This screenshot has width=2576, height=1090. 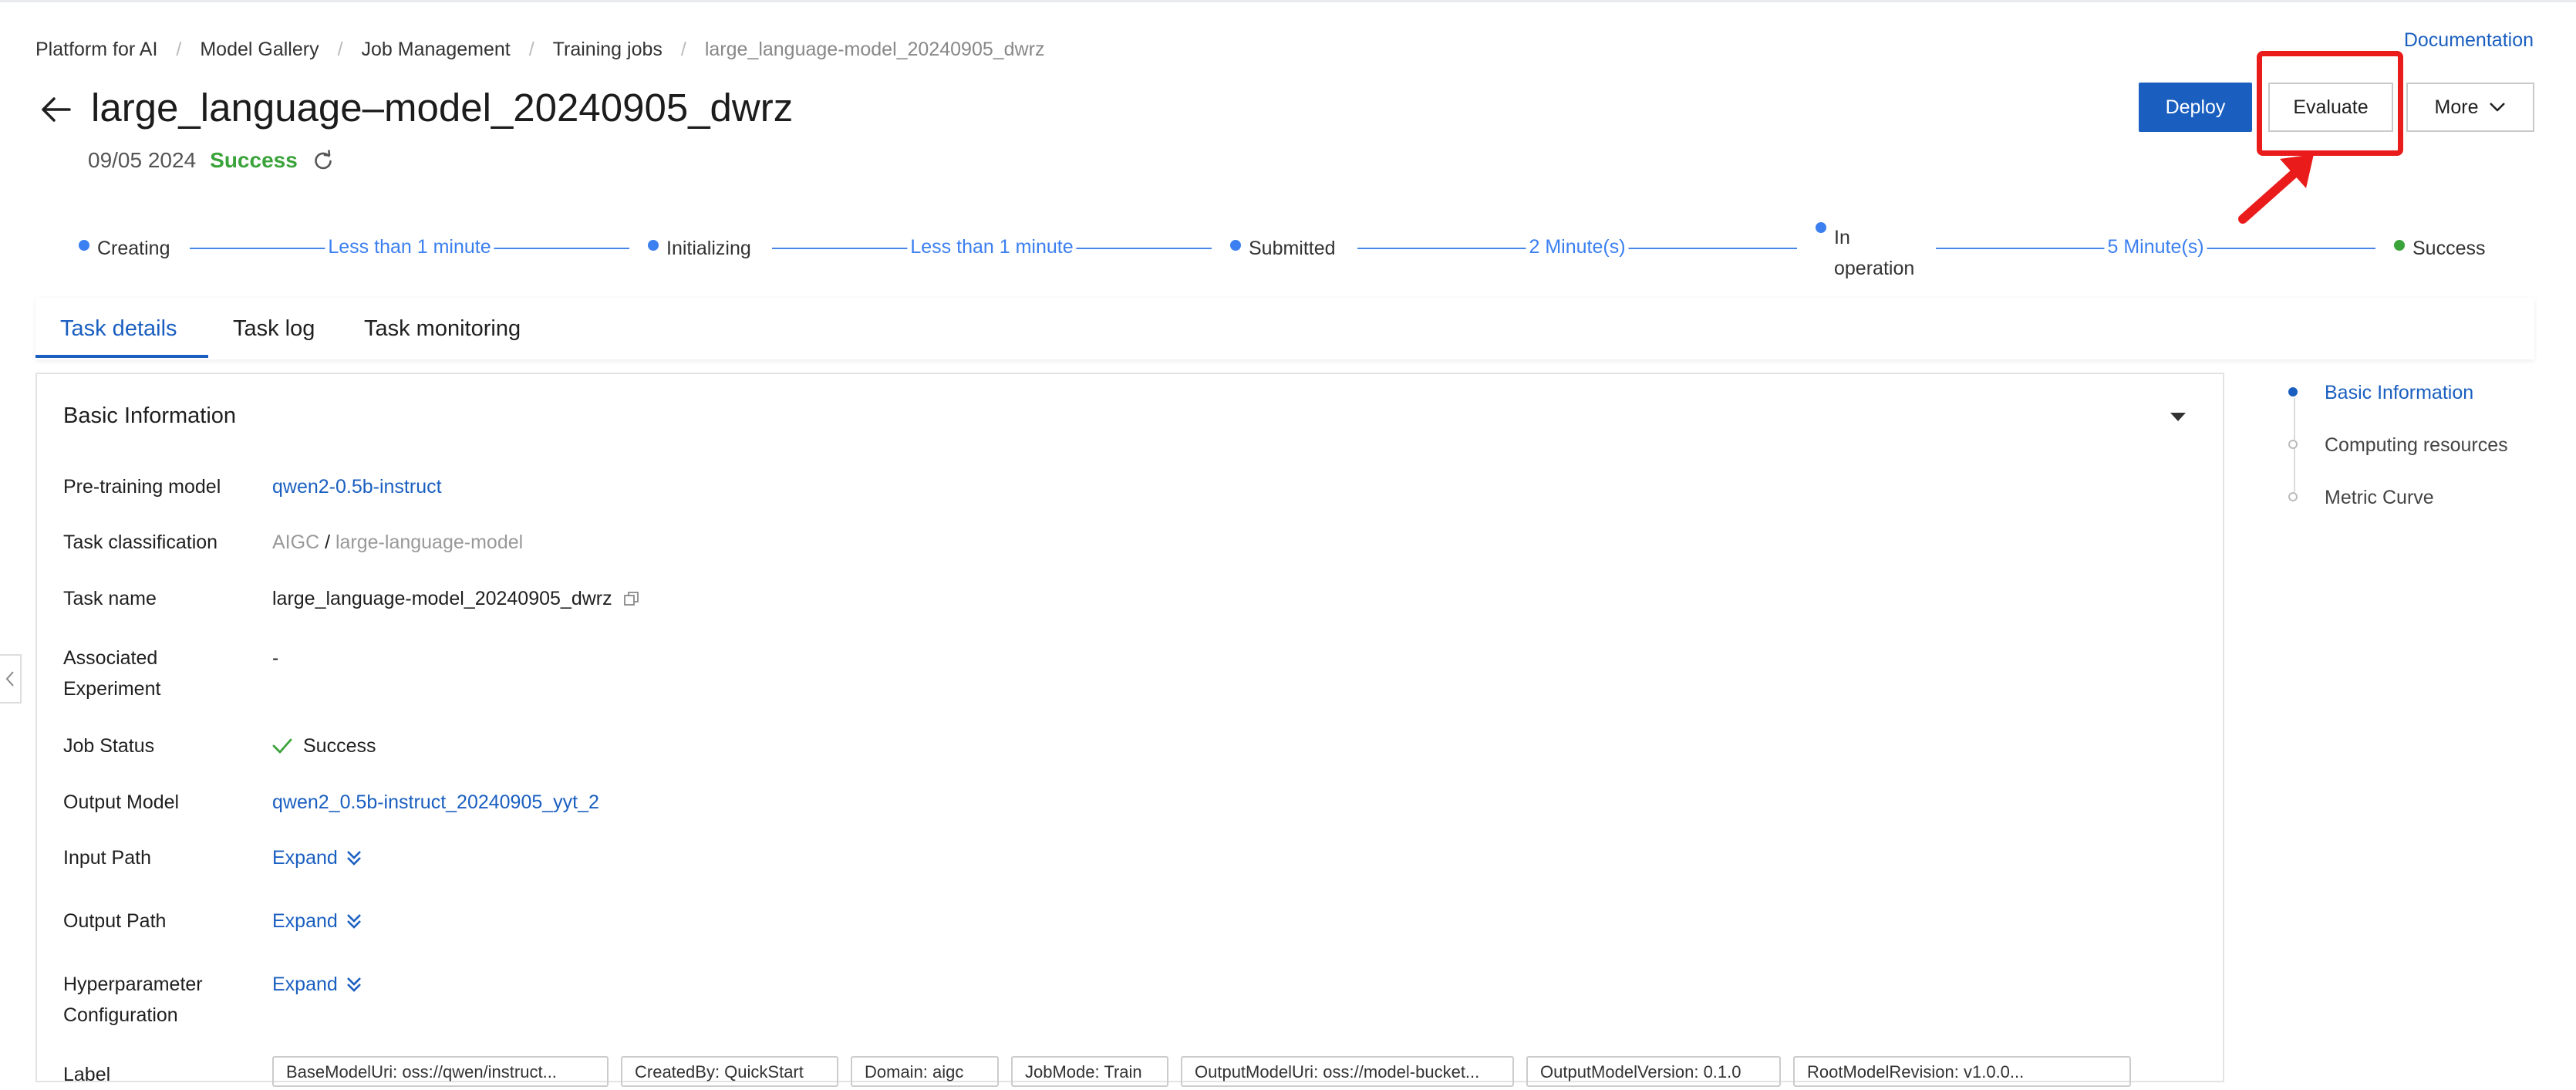 I want to click on tab-task-log: Task log, so click(x=274, y=329).